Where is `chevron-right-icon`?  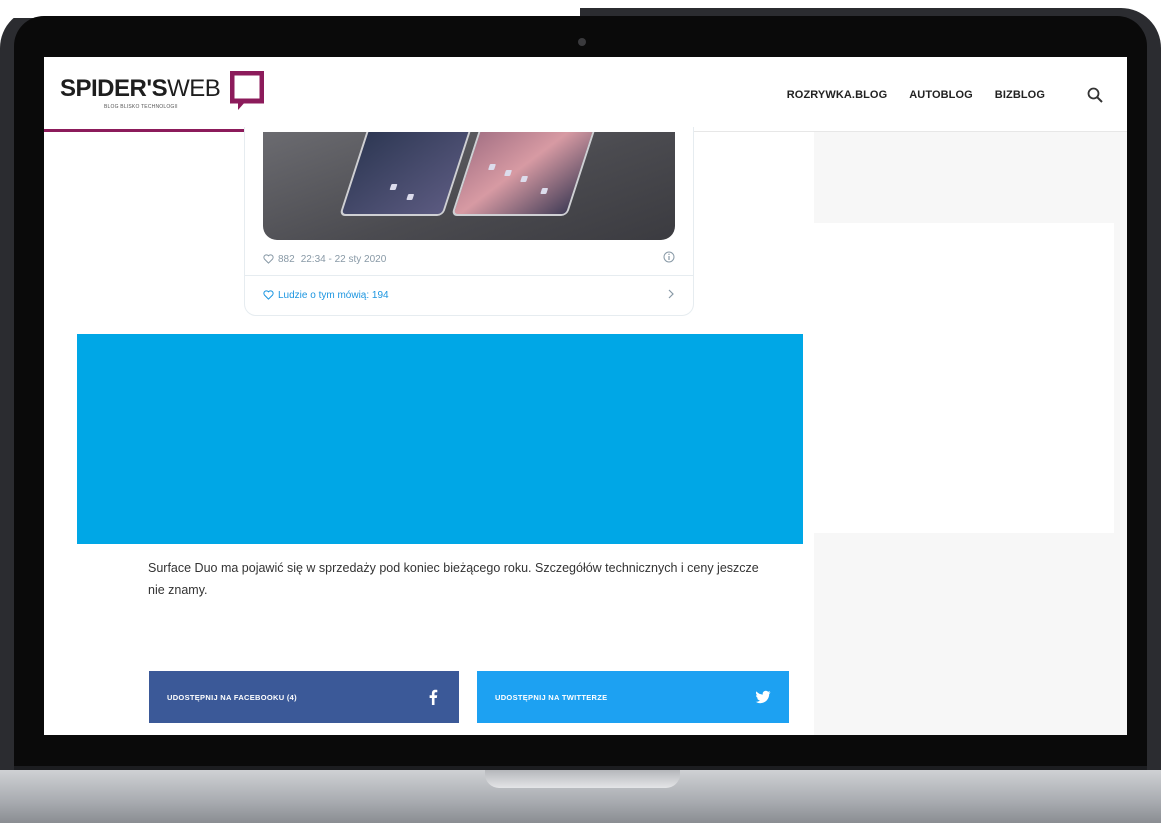
chevron-right-icon is located at coordinates (671, 294).